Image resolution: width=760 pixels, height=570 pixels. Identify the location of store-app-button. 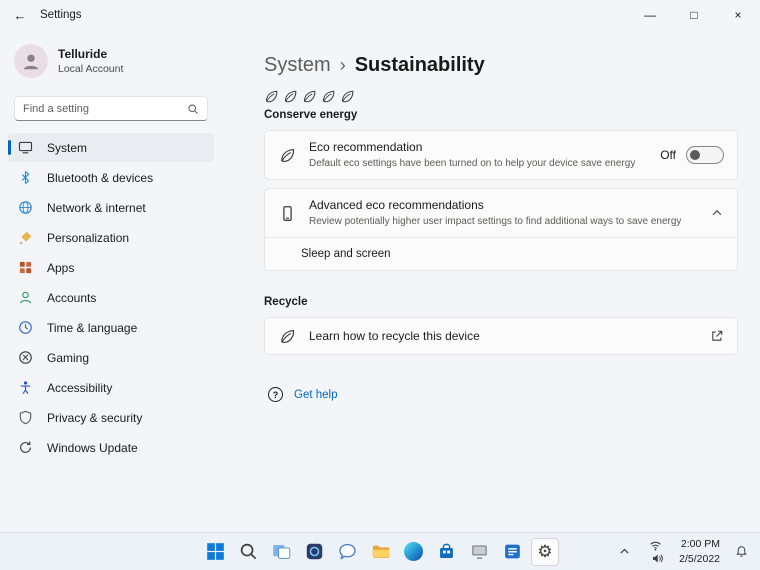
(446, 552).